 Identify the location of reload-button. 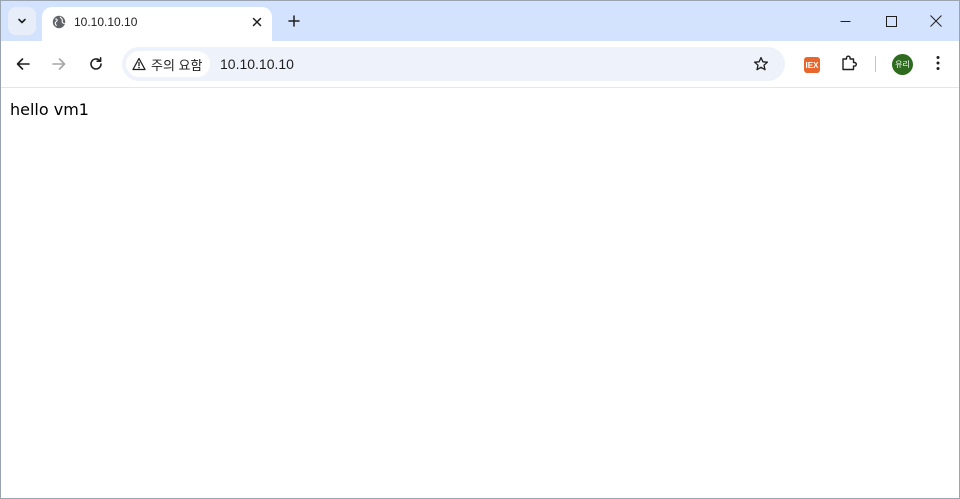
(96, 64).